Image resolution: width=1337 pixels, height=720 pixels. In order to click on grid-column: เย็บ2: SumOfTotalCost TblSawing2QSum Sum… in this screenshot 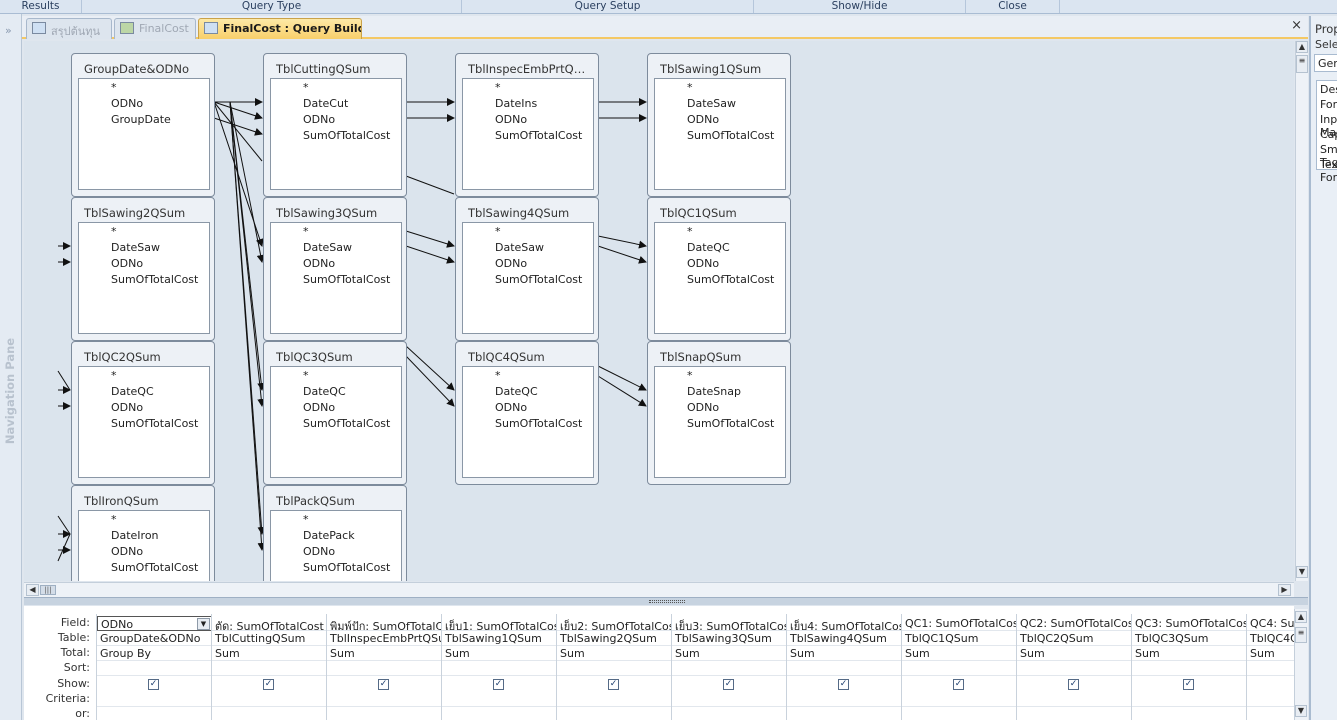, I will do `click(614, 667)`.